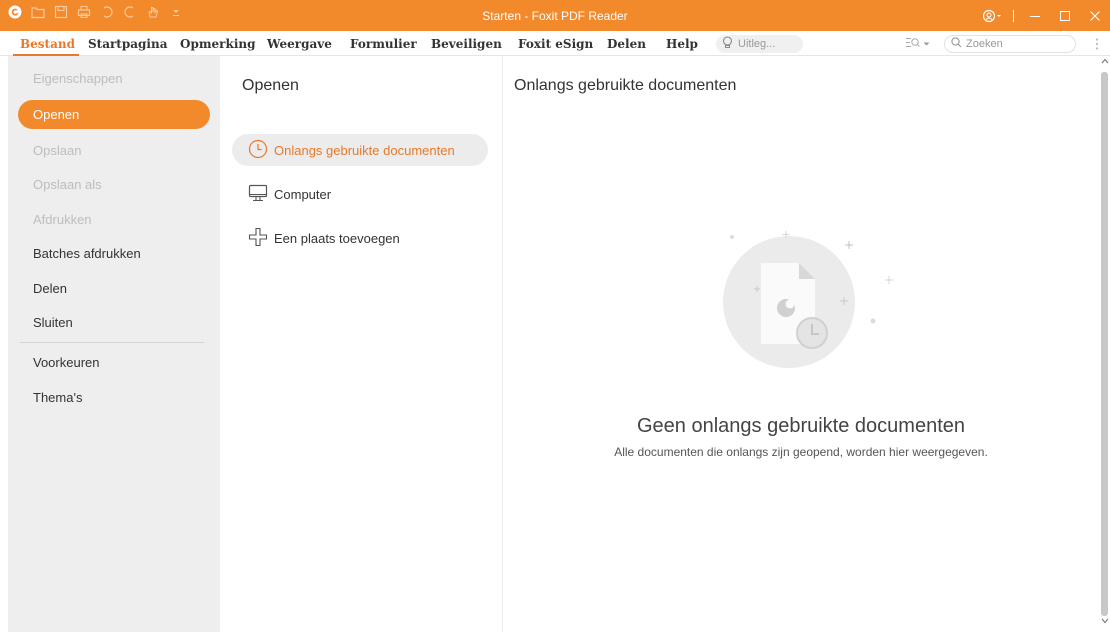 The image size is (1110, 632). Describe the element at coordinates (1104, 64) in the screenshot. I see `scroll-up-icon` at that location.